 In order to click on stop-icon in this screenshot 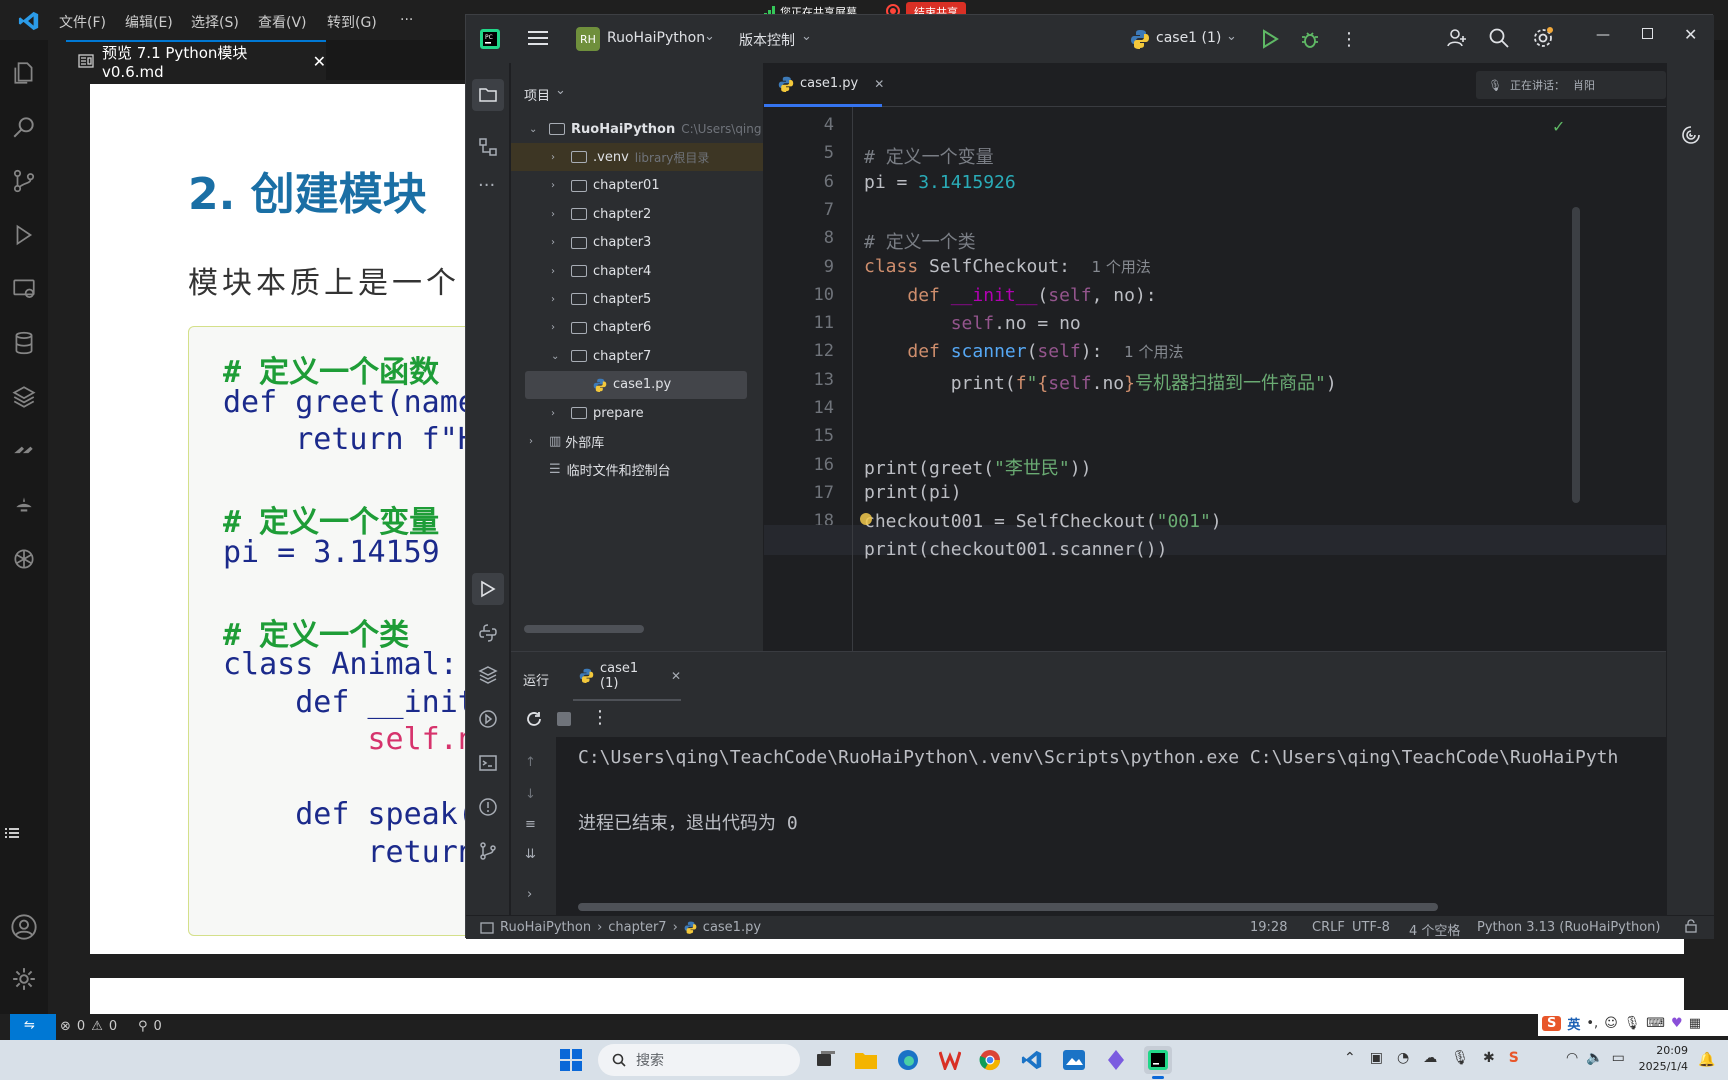, I will do `click(564, 719)`.